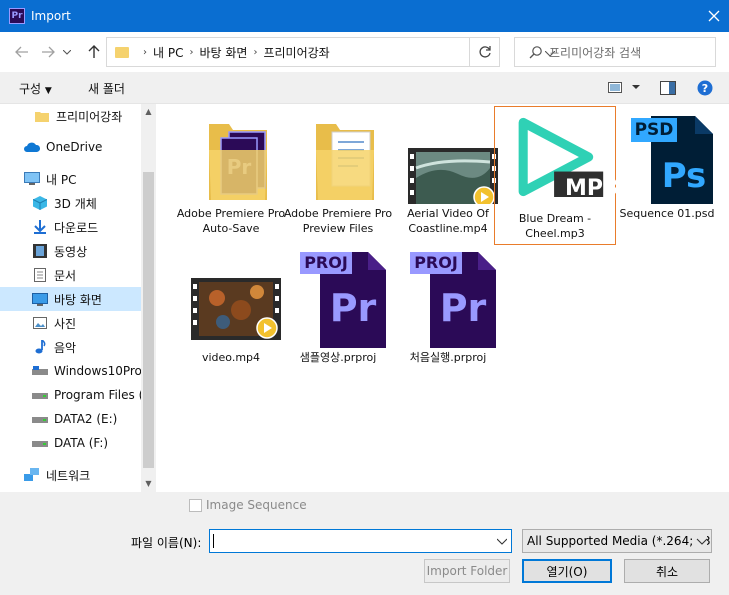 The width and height of the screenshot is (729, 595). Describe the element at coordinates (32, 179) in the screenshot. I see `computer-icon` at that location.